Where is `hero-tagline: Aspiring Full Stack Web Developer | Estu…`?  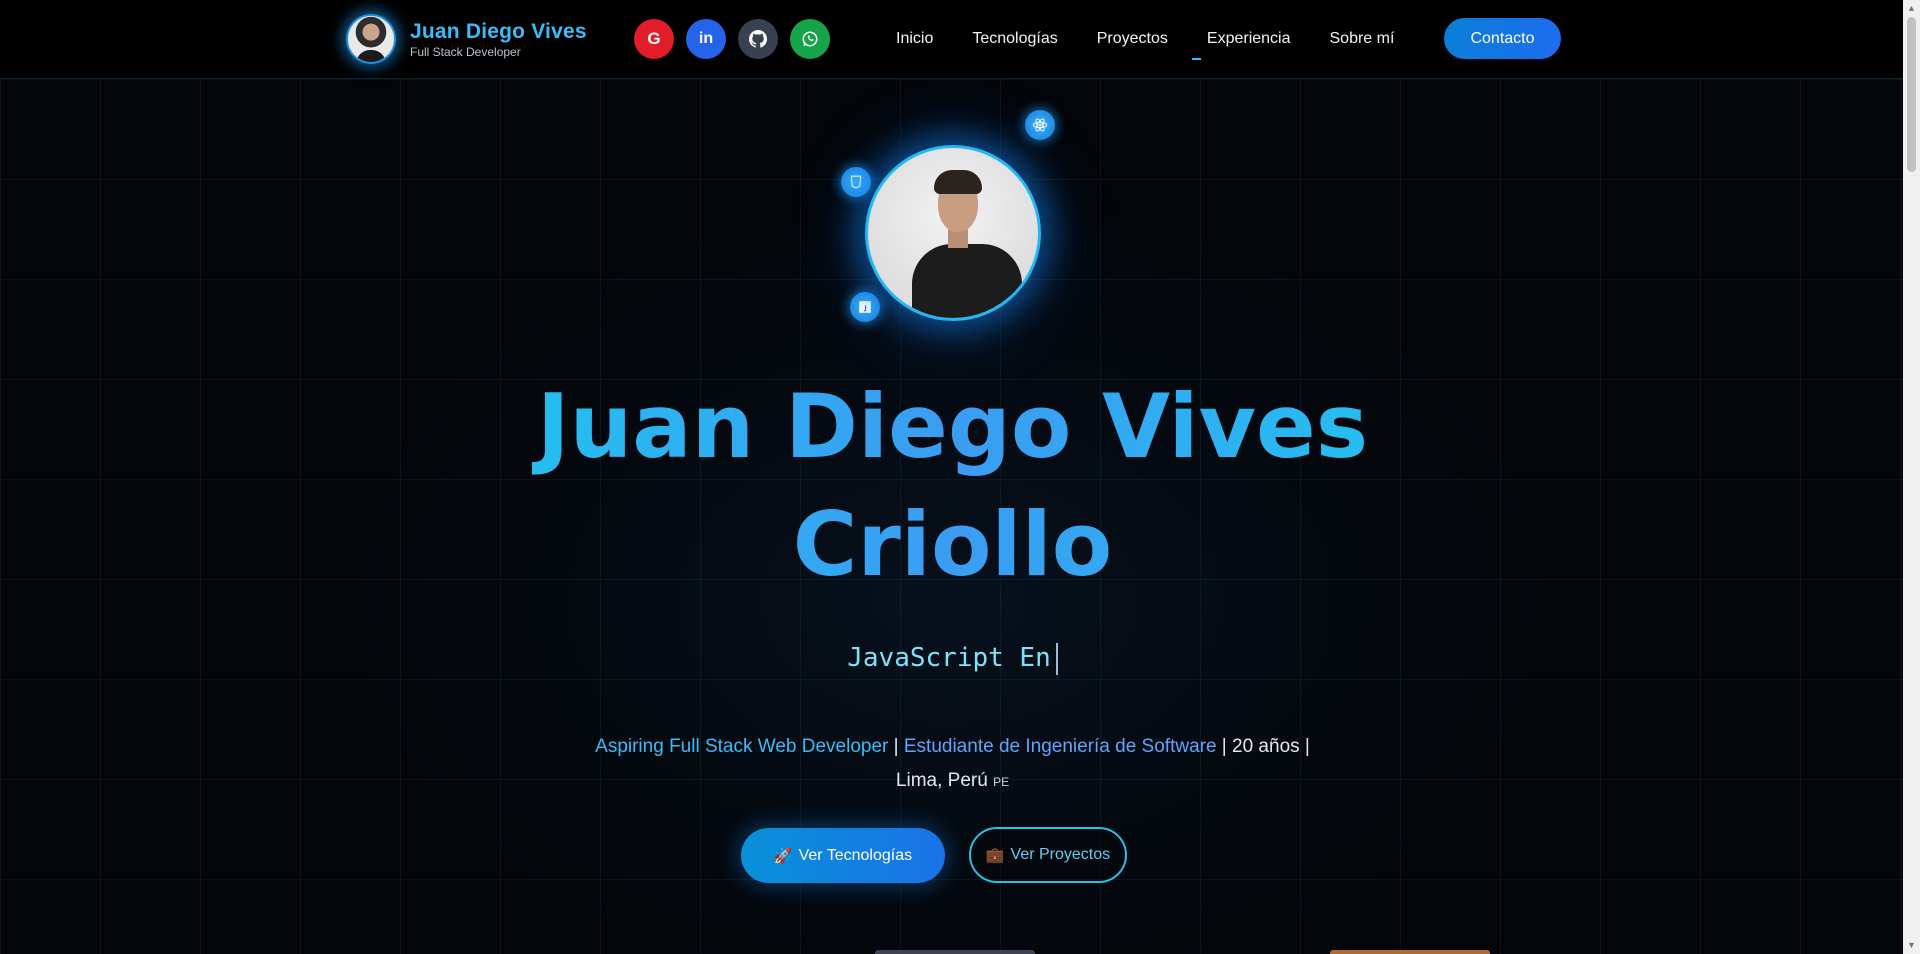
hero-tagline: Aspiring Full Stack Web Developer | Estu… is located at coordinates (952, 764).